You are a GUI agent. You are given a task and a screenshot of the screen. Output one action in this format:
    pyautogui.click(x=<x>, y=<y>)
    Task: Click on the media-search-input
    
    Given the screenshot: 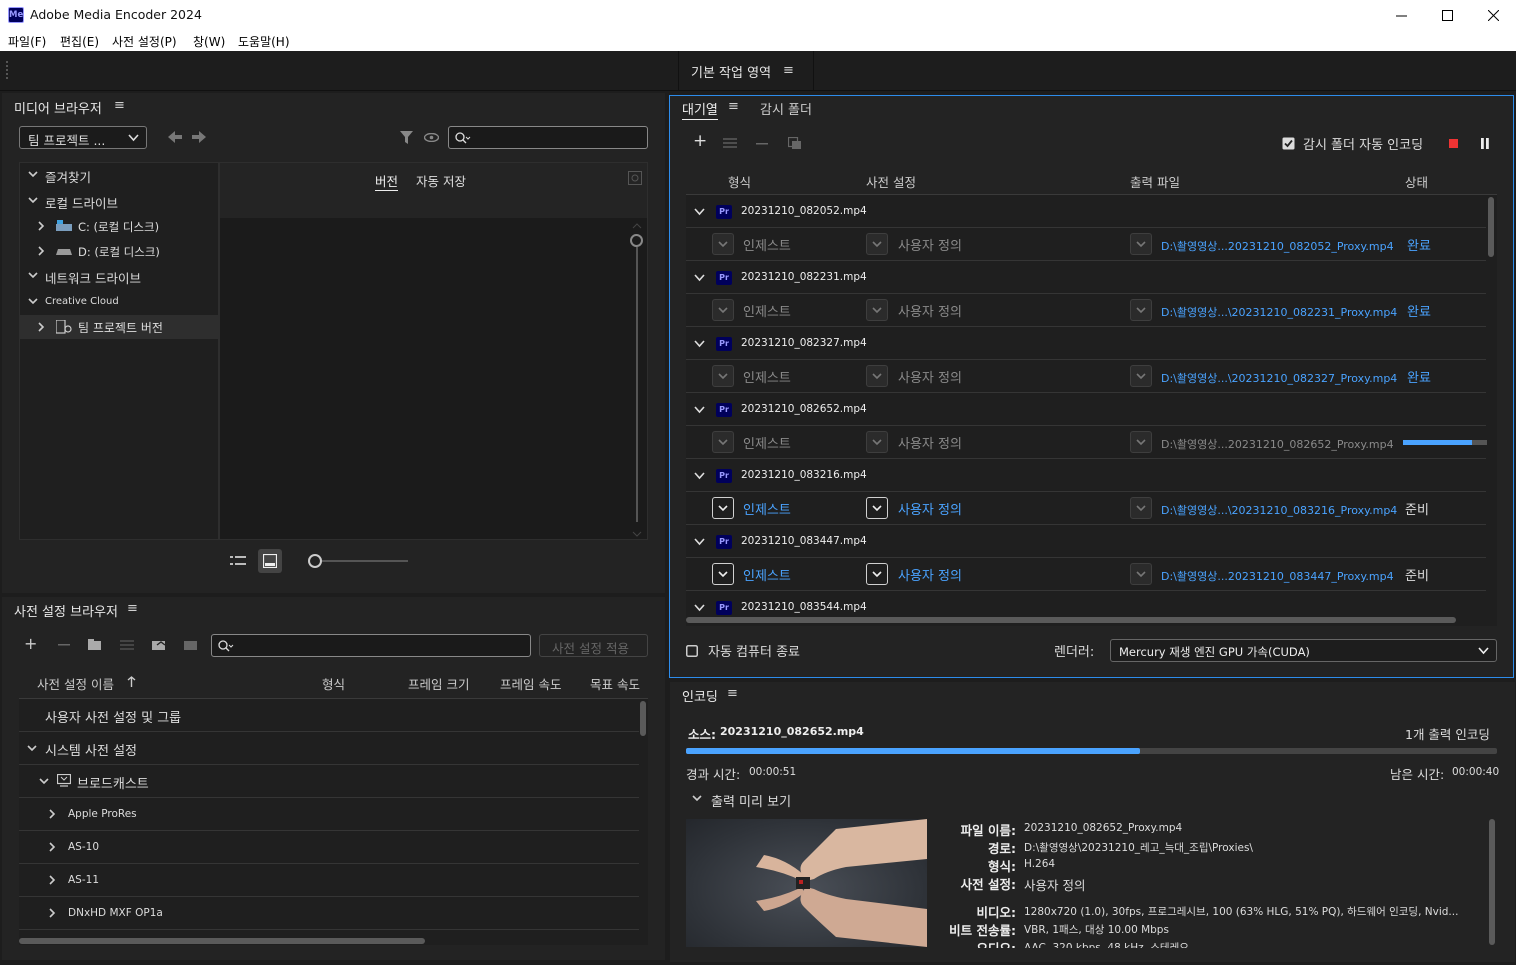 What is the action you would take?
    pyautogui.click(x=548, y=137)
    